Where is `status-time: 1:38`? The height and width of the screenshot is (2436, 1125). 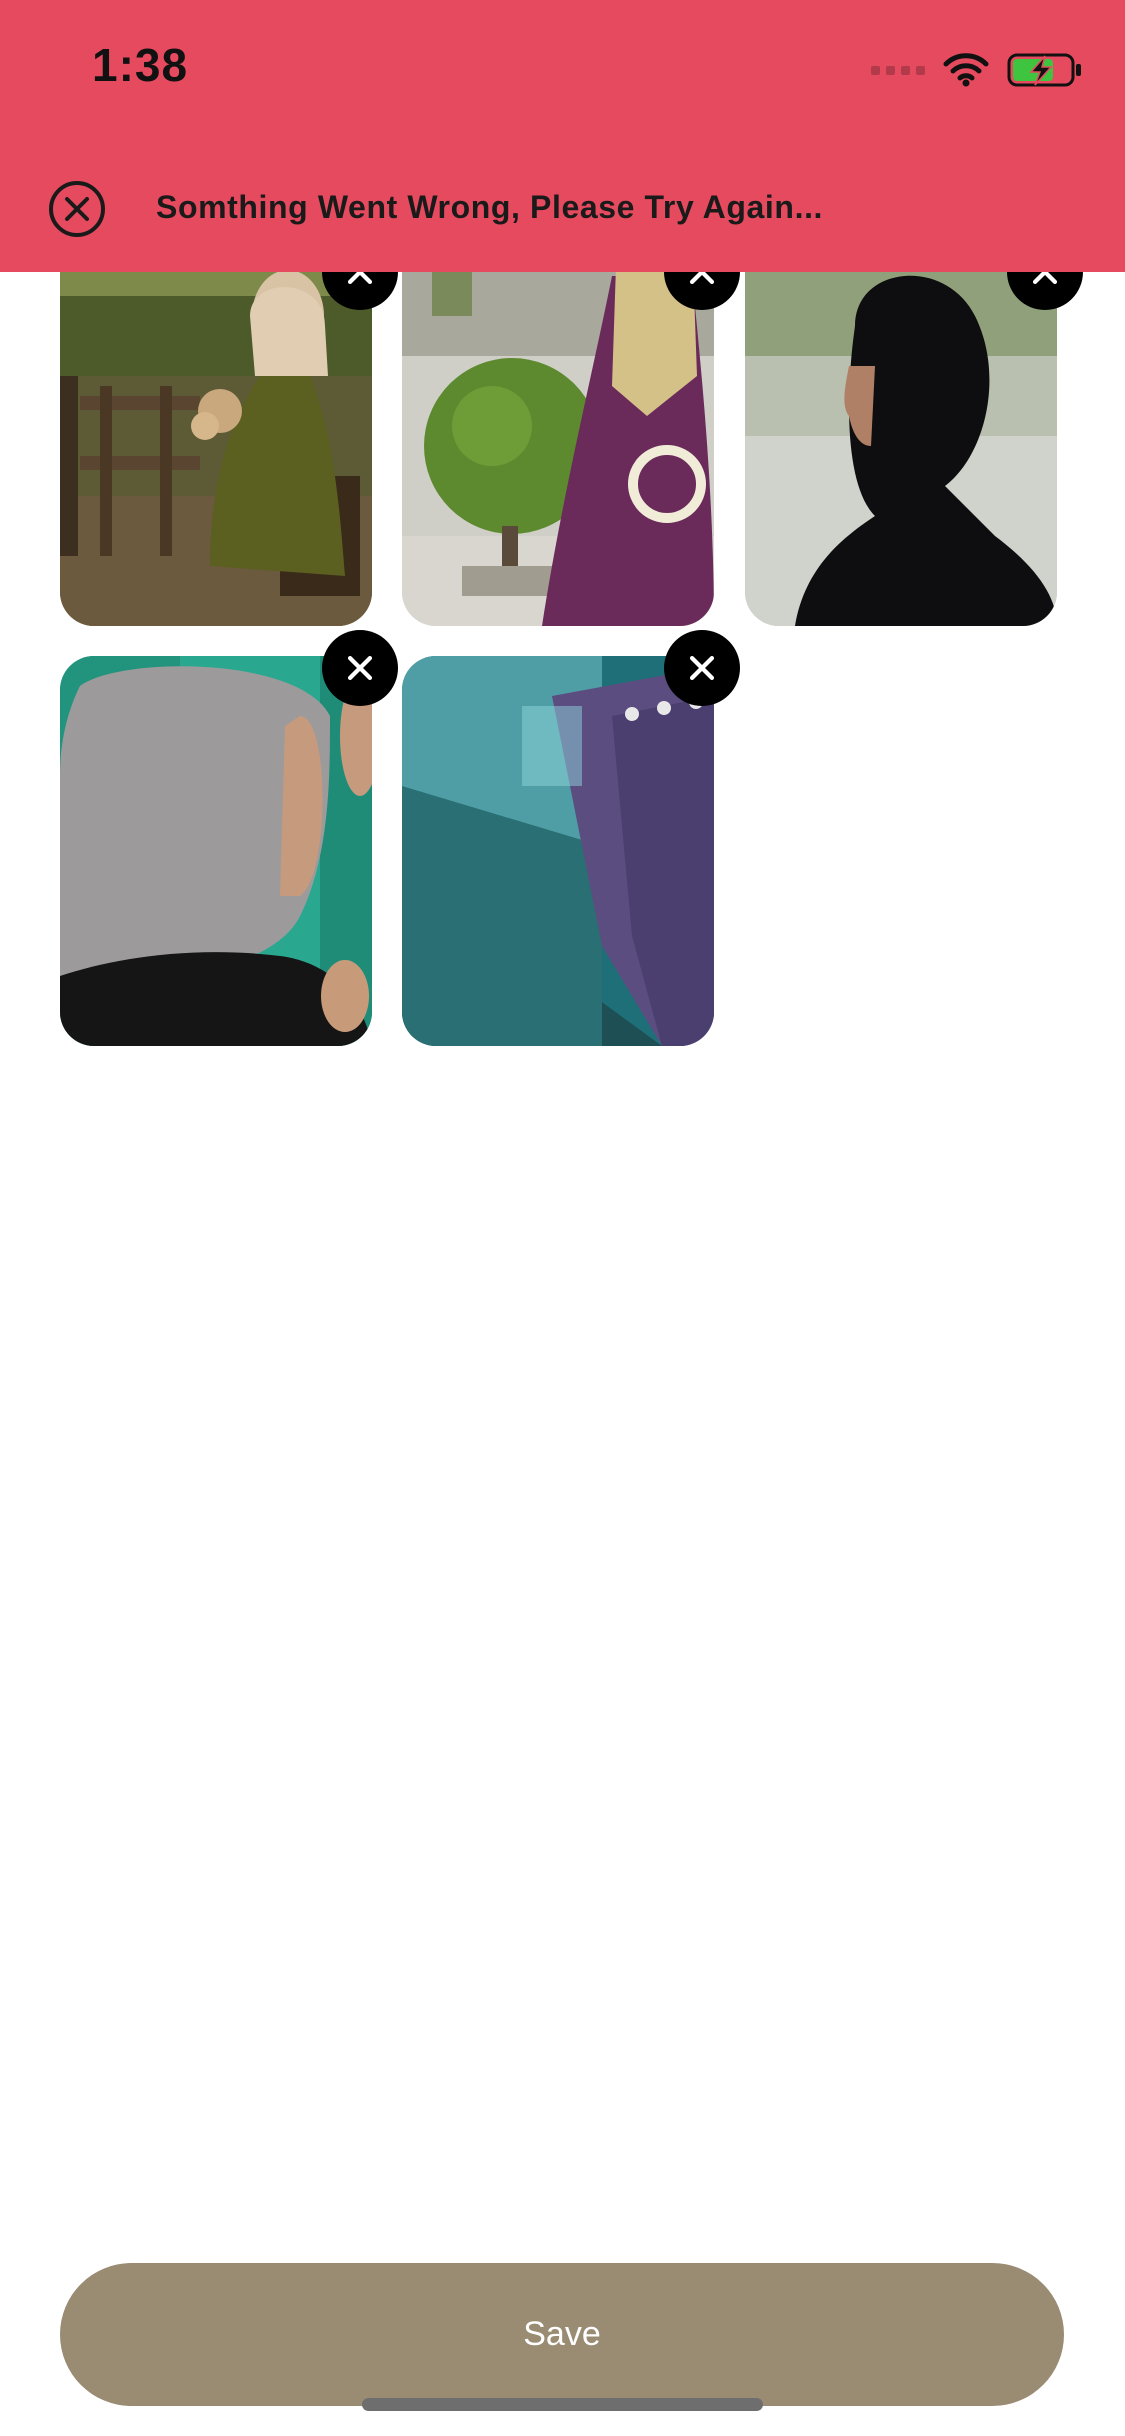 status-time: 1:38 is located at coordinates (140, 65).